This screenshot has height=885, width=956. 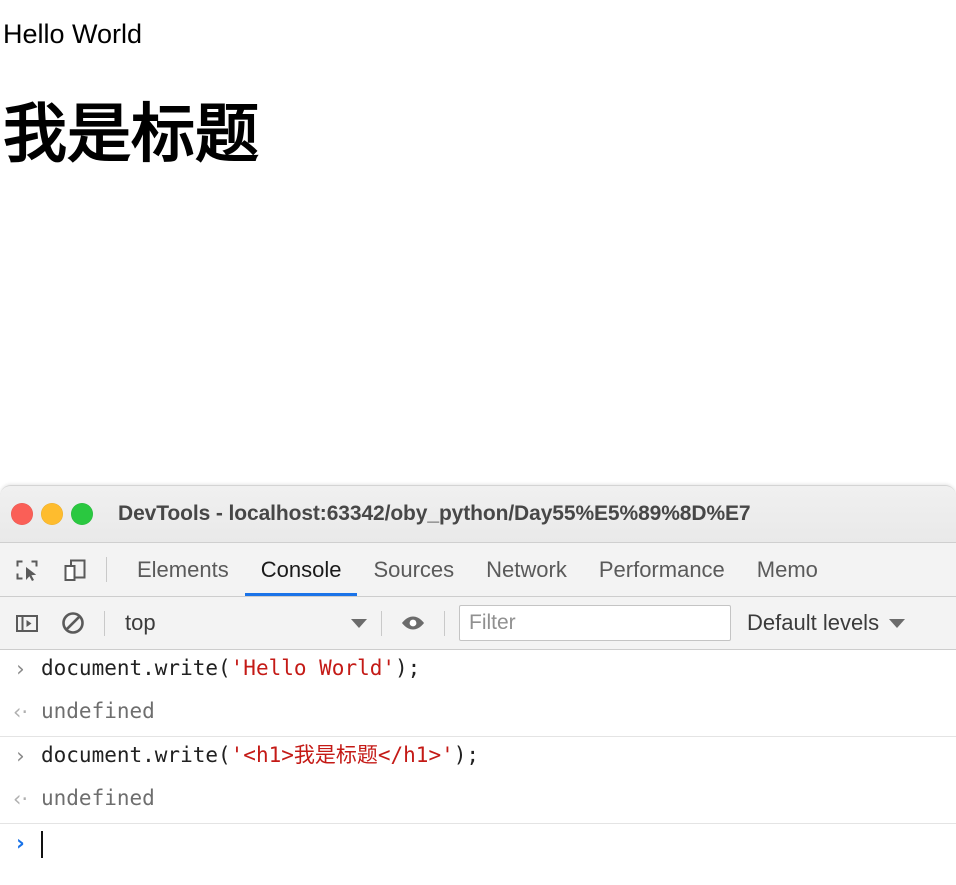 I want to click on tab-label: Console, so click(x=301, y=569).